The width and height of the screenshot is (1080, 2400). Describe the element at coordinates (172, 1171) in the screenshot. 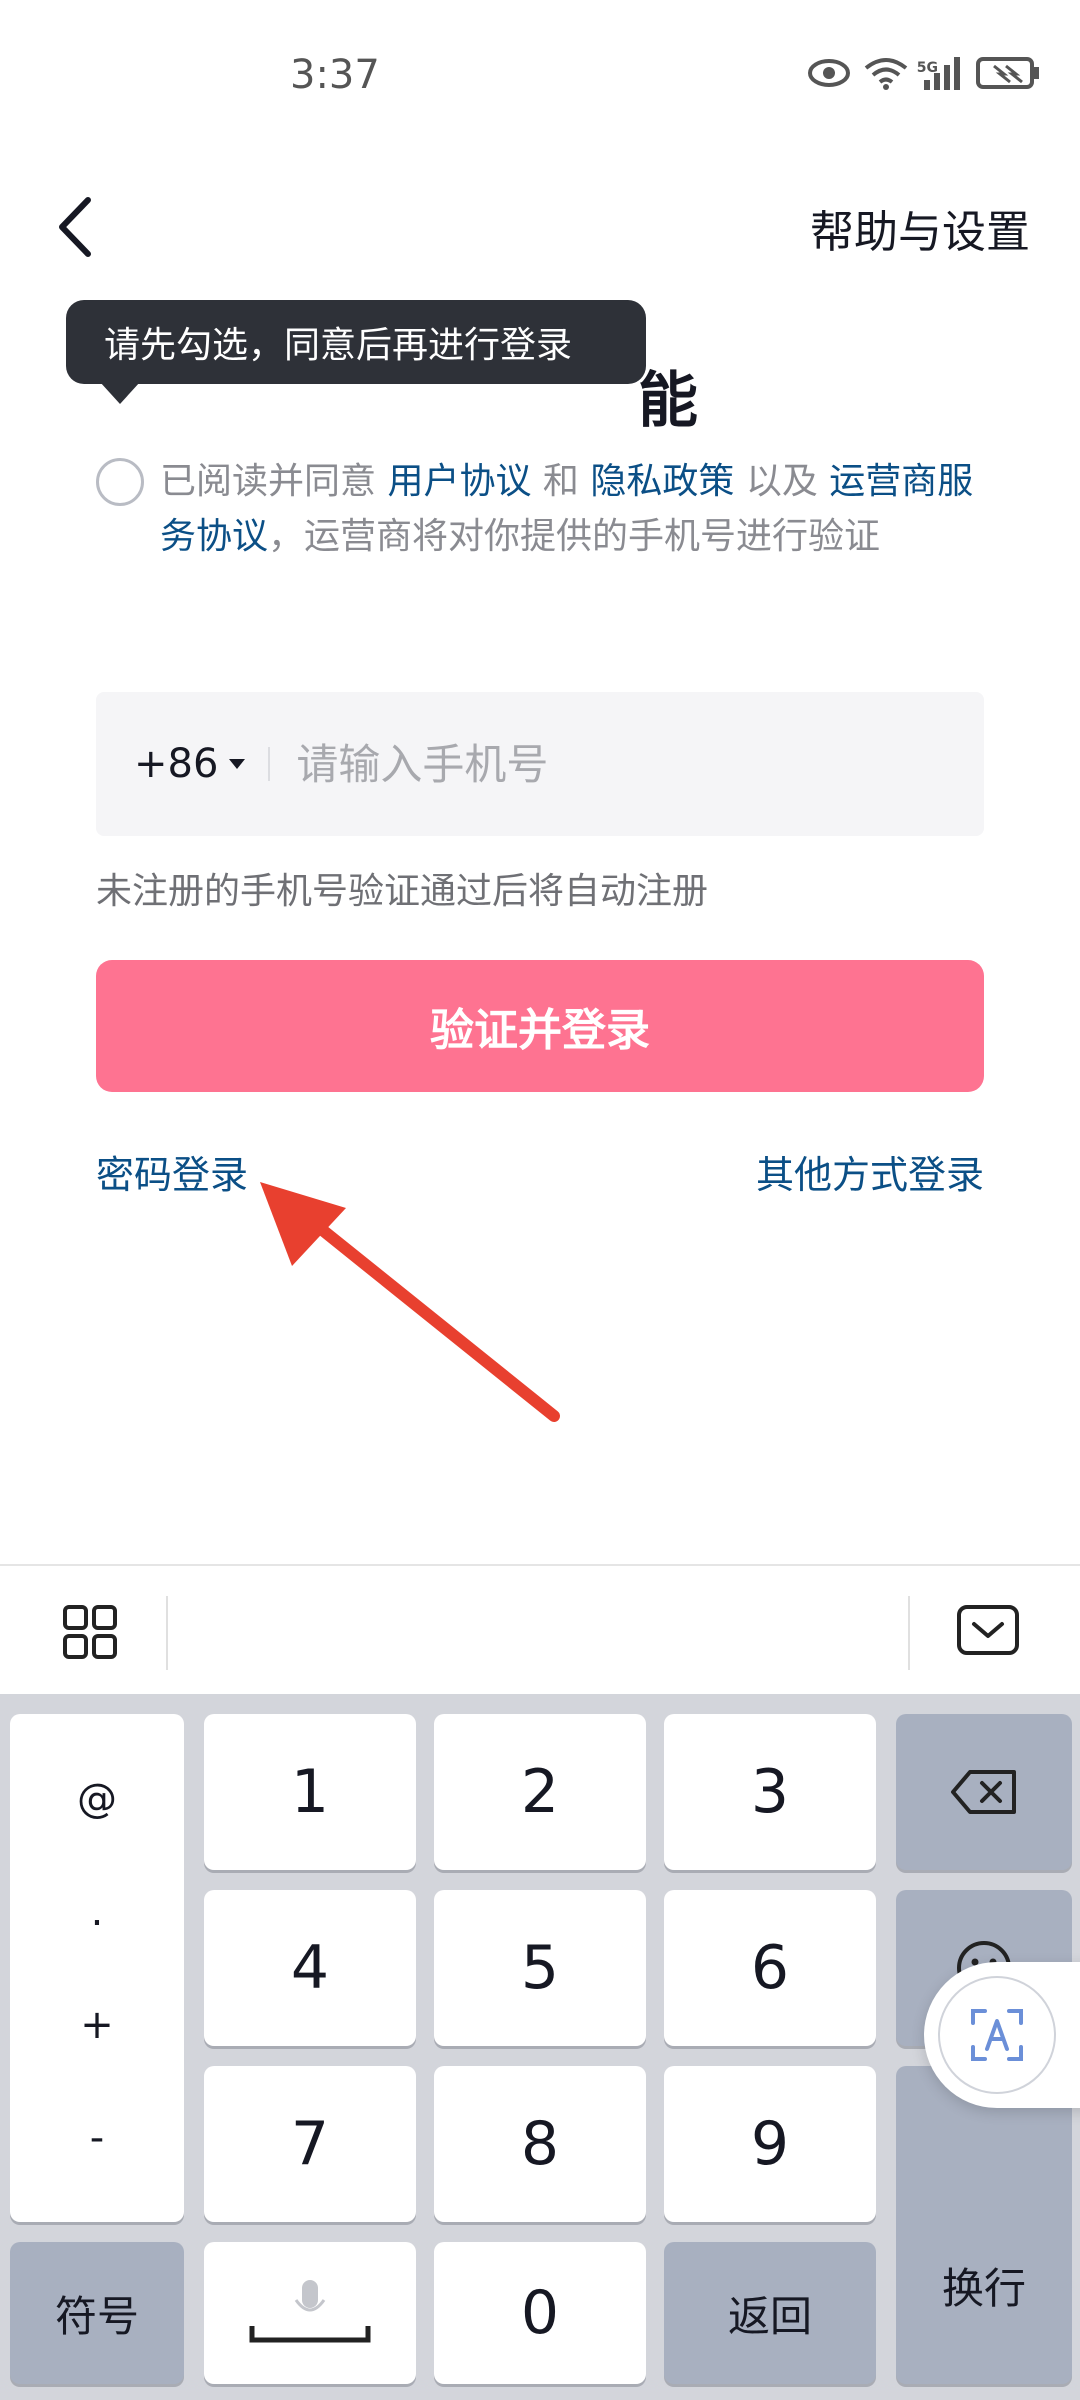

I see `password-login-link: 密码登录` at that location.